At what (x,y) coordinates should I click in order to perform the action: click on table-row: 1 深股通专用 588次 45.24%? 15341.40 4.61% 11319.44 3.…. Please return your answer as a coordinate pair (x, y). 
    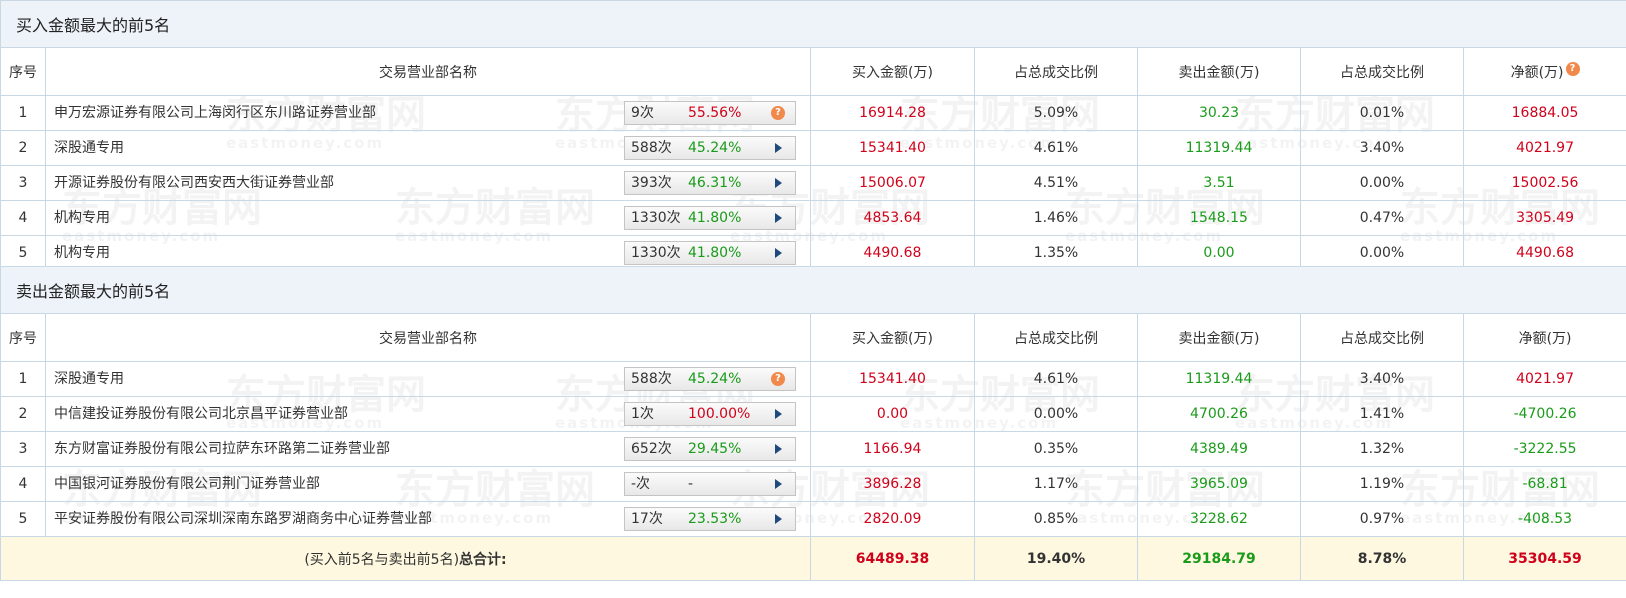
    Looking at the image, I should click on (813, 379).